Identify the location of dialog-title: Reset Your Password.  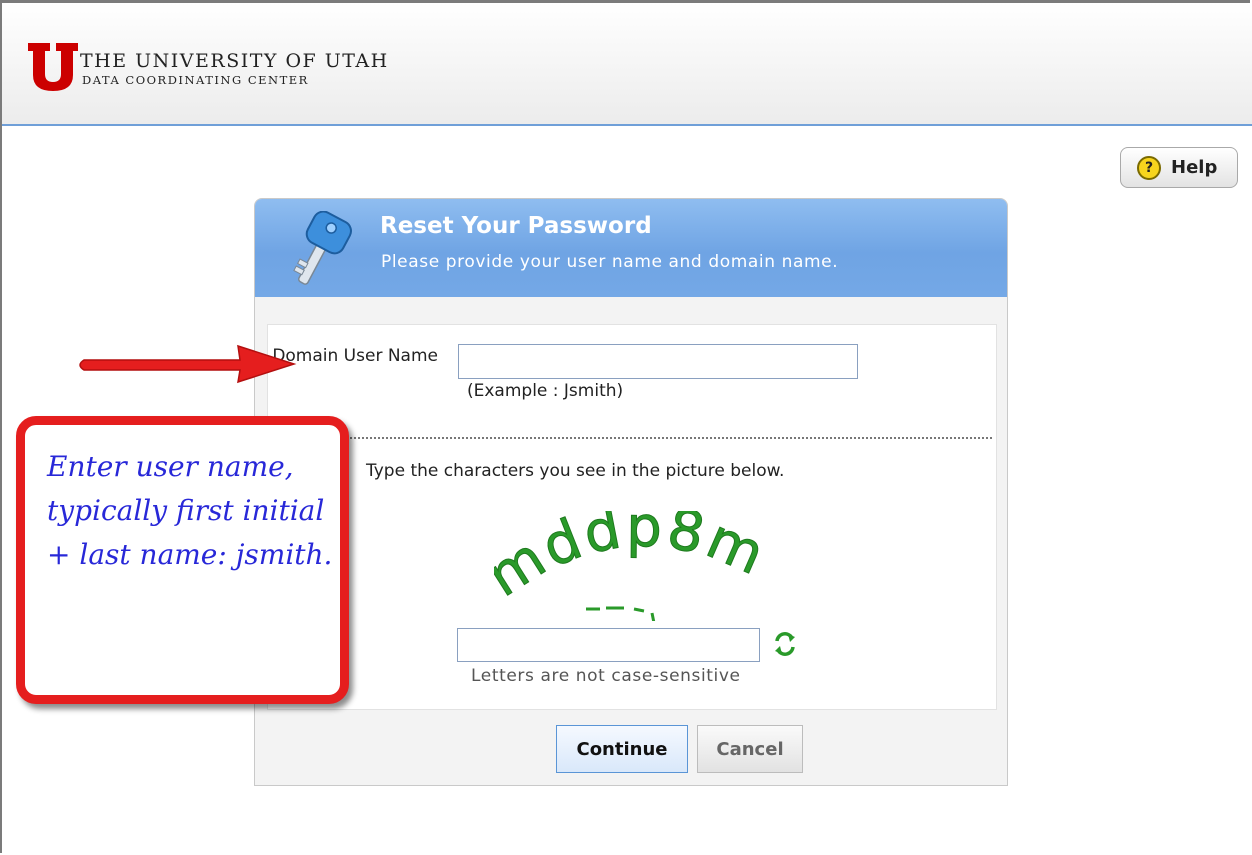
(516, 226).